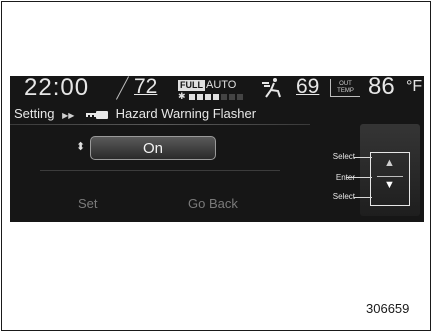  I want to click on breadcrumb-item: Hazard Warning Flasher, so click(186, 113).